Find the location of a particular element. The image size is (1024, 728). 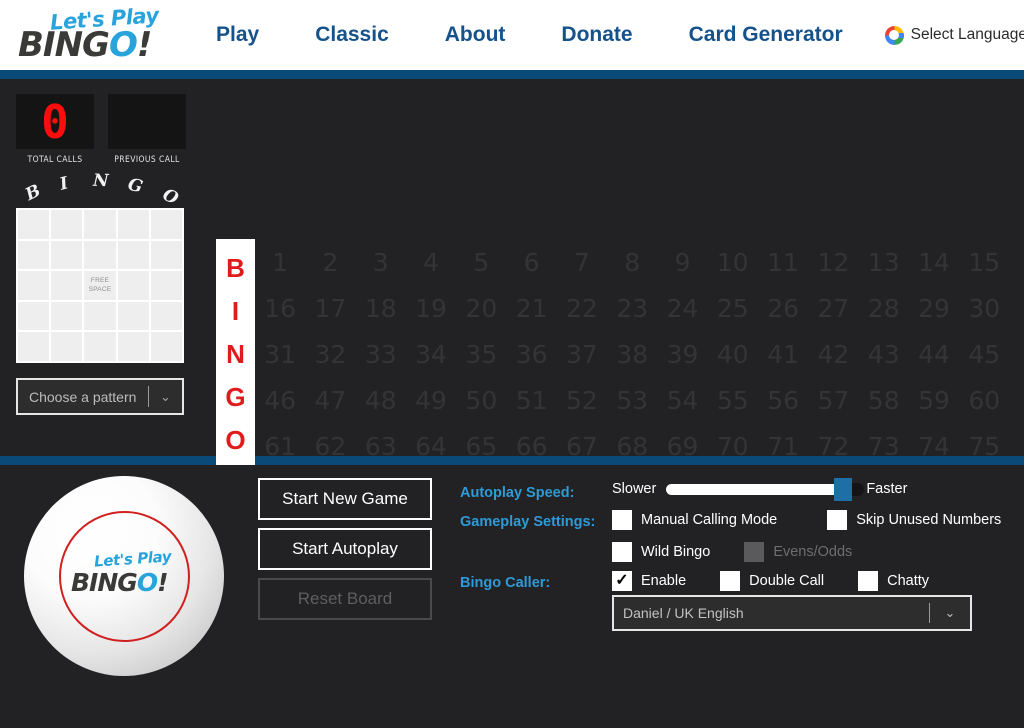

caller-double-call-option: Double Call is located at coordinates (772, 581).